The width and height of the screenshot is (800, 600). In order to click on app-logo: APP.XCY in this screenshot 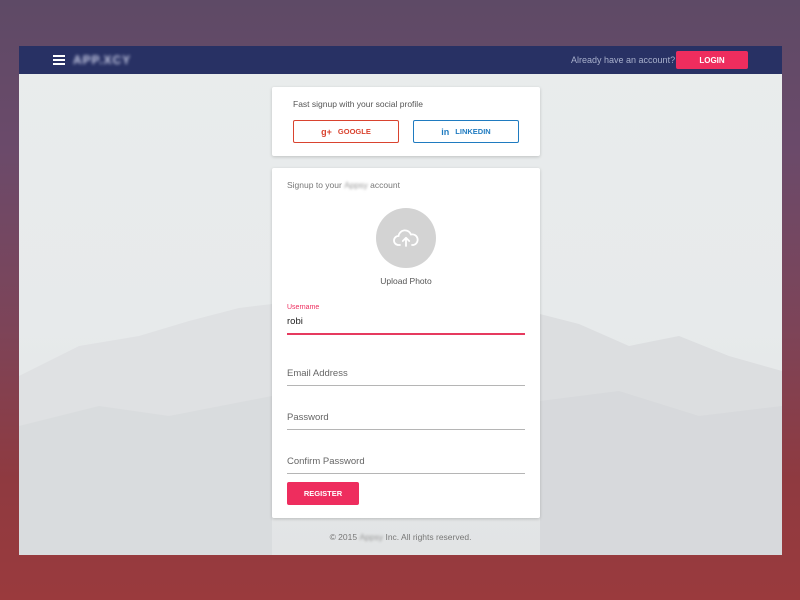, I will do `click(102, 60)`.